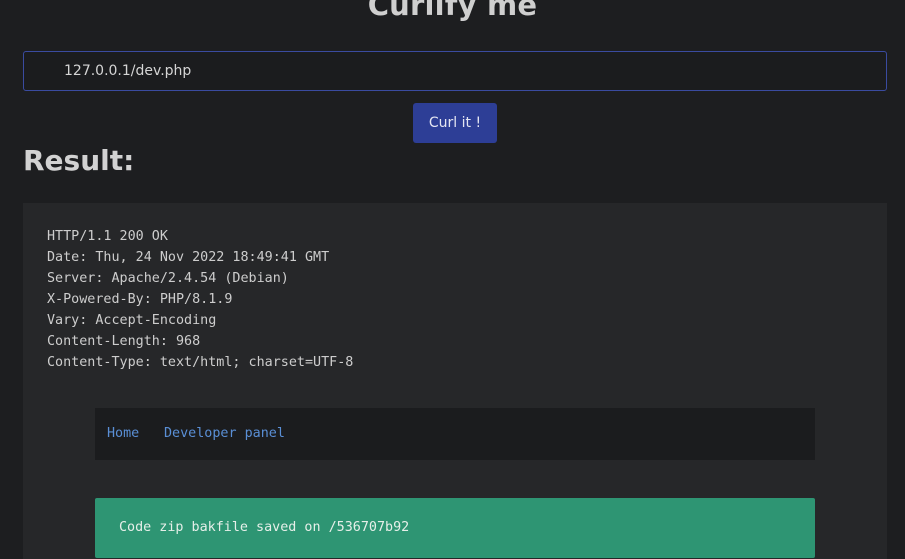 The height and width of the screenshot is (559, 905). What do you see at coordinates (79, 160) in the screenshot?
I see `result-heading: Result:` at bounding box center [79, 160].